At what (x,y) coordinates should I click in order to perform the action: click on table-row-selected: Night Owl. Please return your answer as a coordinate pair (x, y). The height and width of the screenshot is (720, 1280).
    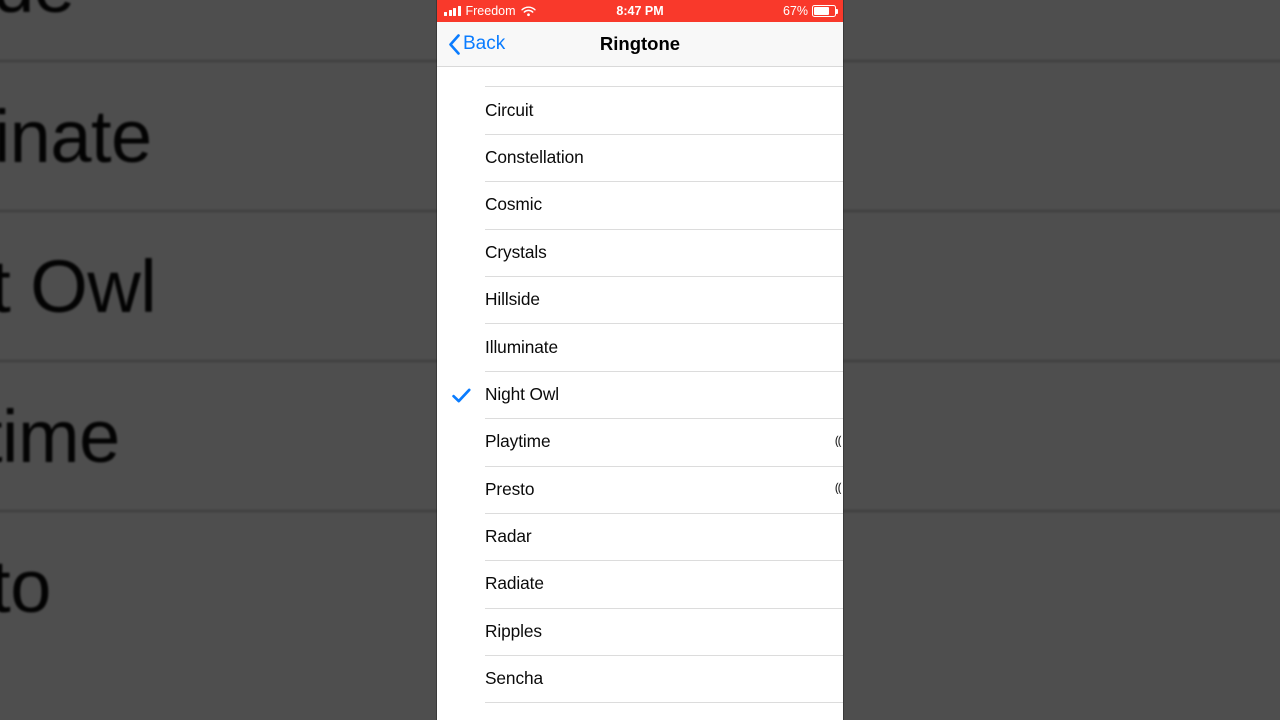
    Looking at the image, I should click on (640, 394).